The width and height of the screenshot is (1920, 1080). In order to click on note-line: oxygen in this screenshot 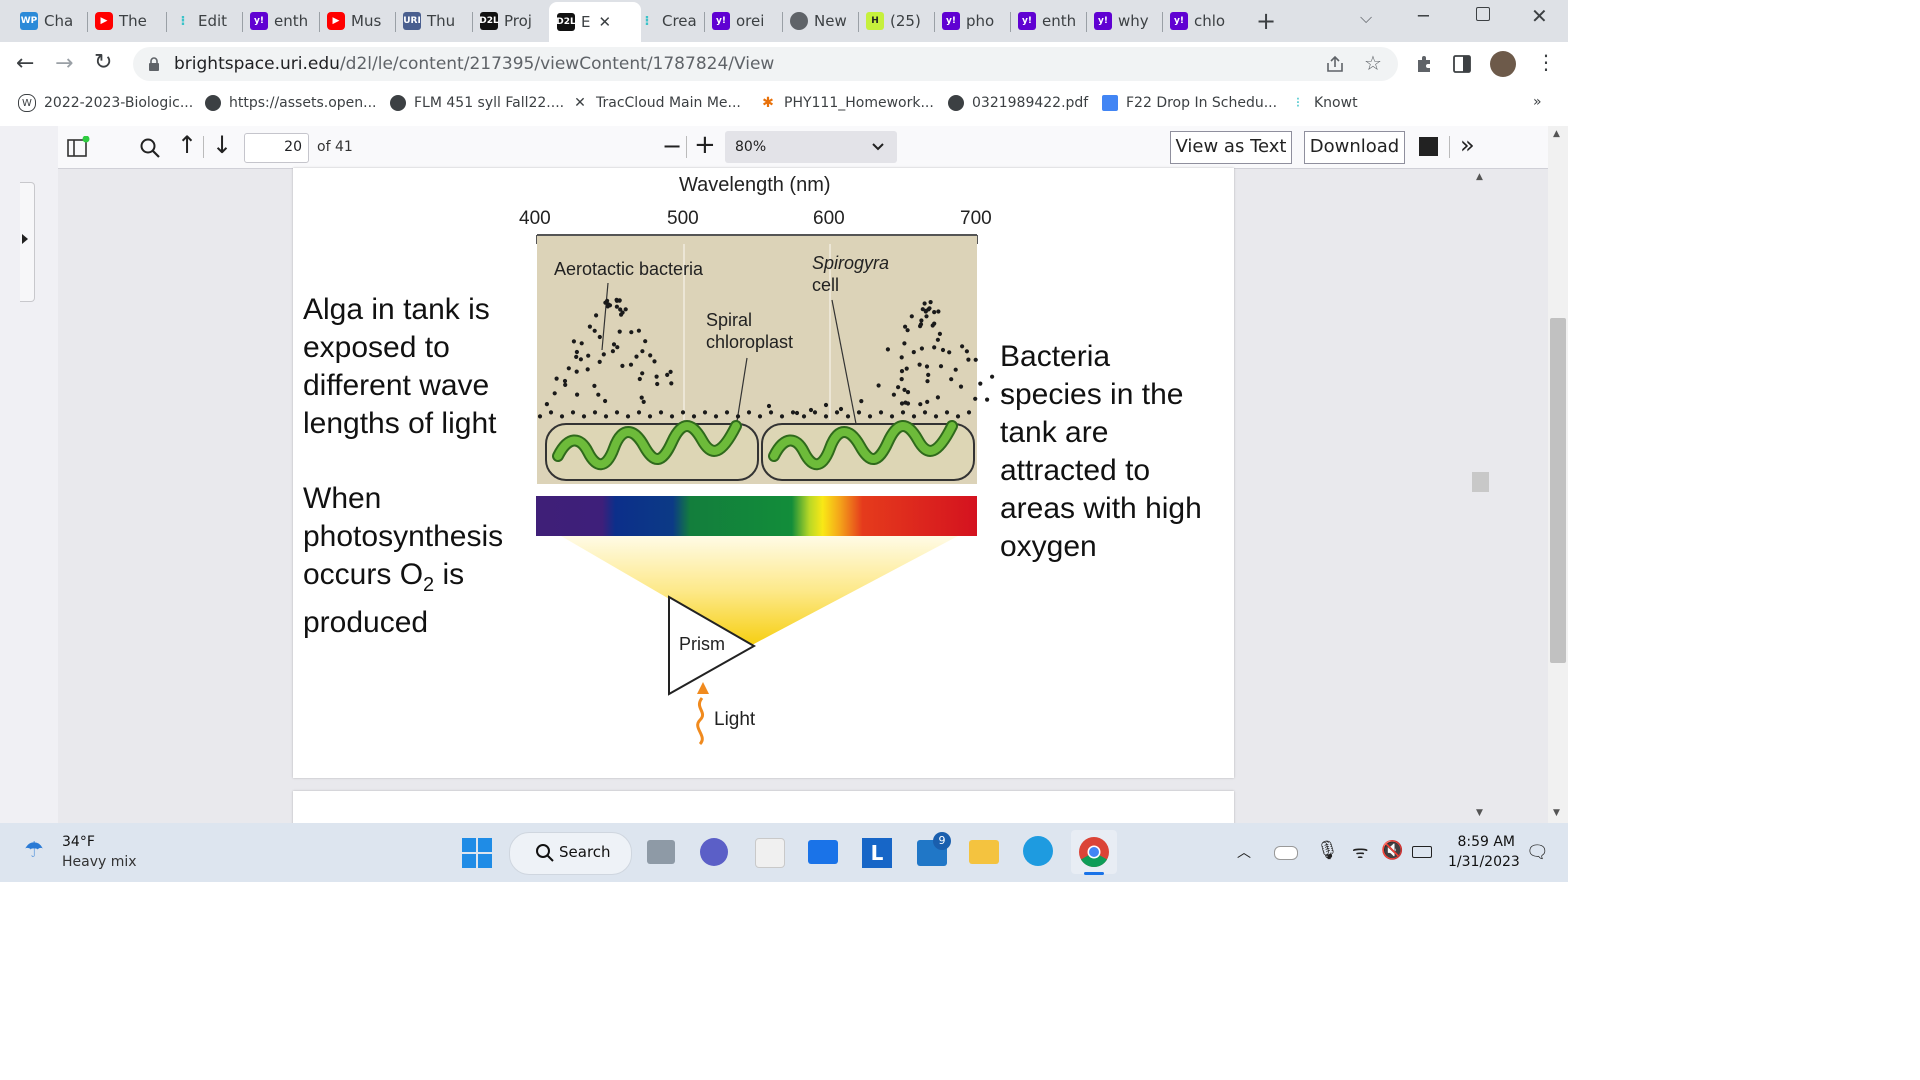, I will do `click(1048, 546)`.